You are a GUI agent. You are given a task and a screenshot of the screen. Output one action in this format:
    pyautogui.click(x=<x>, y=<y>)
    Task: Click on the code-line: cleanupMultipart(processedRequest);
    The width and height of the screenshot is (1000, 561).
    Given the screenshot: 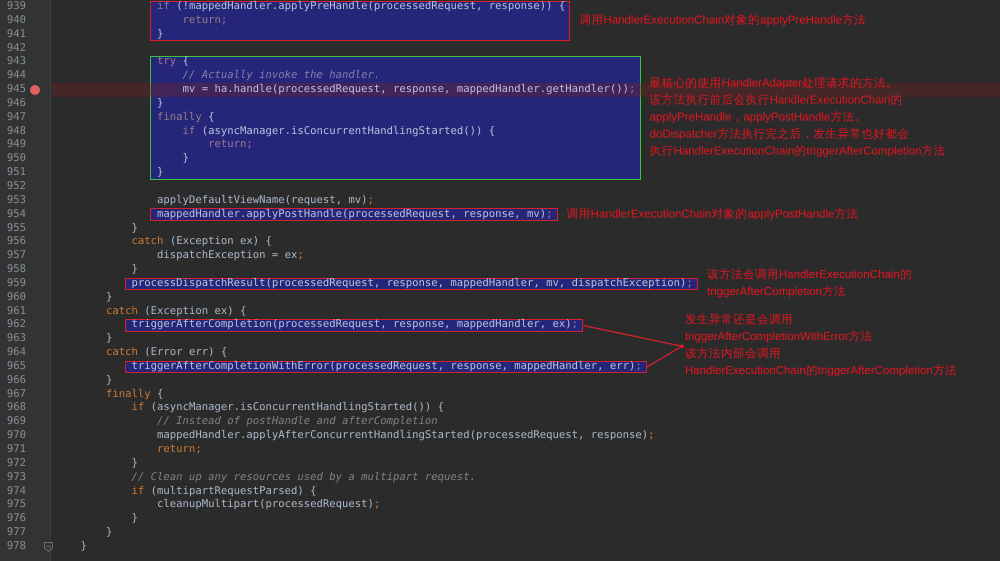 What is the action you would take?
    pyautogui.click(x=268, y=505)
    